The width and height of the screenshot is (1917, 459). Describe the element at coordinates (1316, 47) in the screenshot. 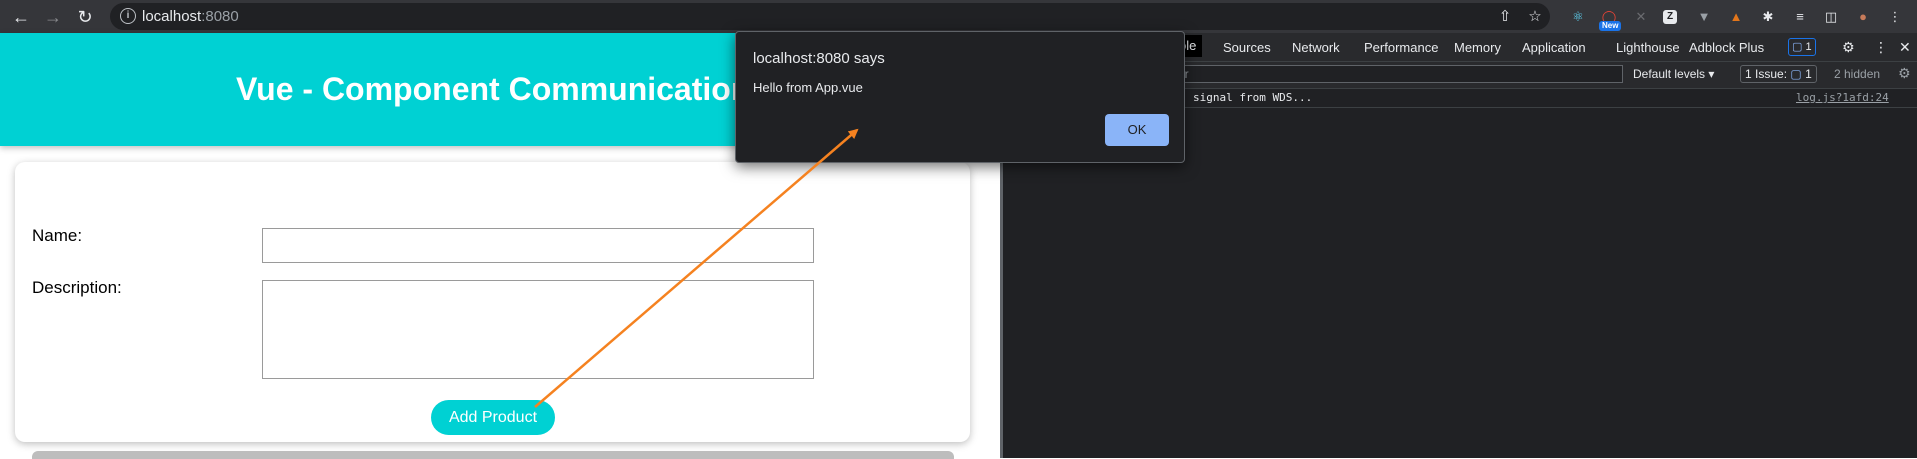

I see `tab-network: Network` at that location.